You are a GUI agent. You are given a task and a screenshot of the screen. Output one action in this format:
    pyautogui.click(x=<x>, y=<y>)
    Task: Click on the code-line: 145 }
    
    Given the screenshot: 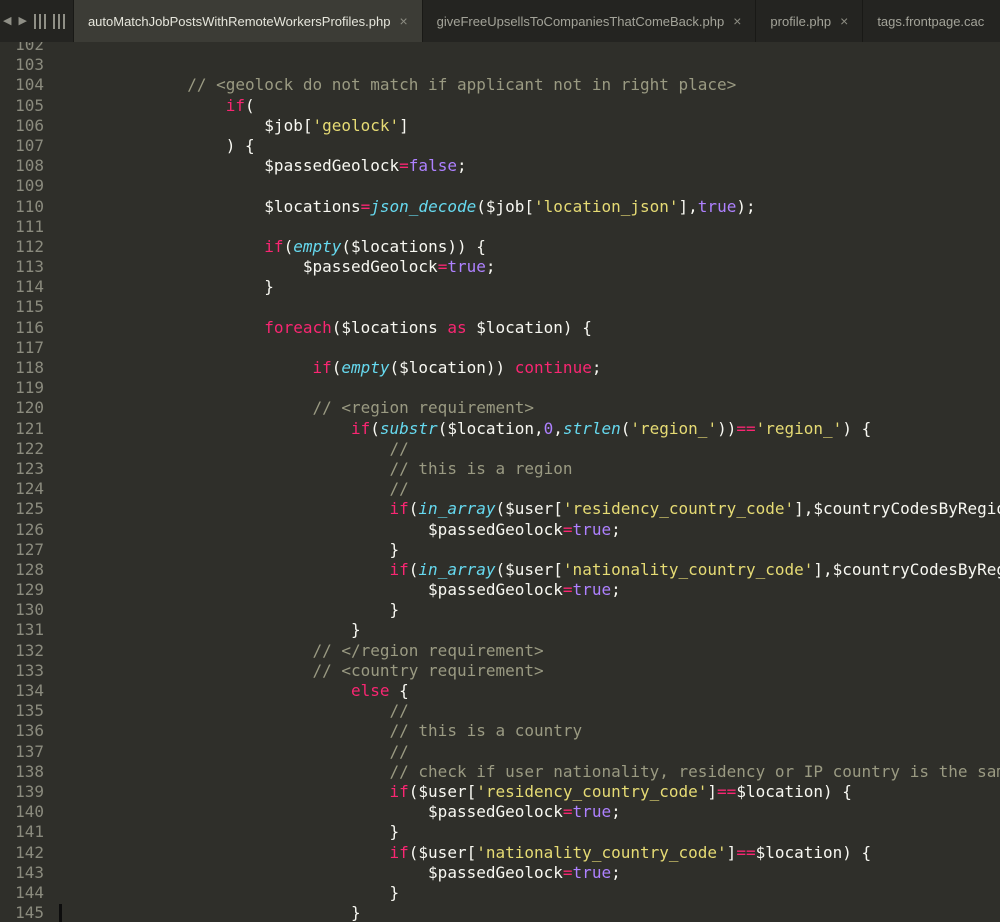 What is the action you would take?
    pyautogui.click(x=500, y=912)
    